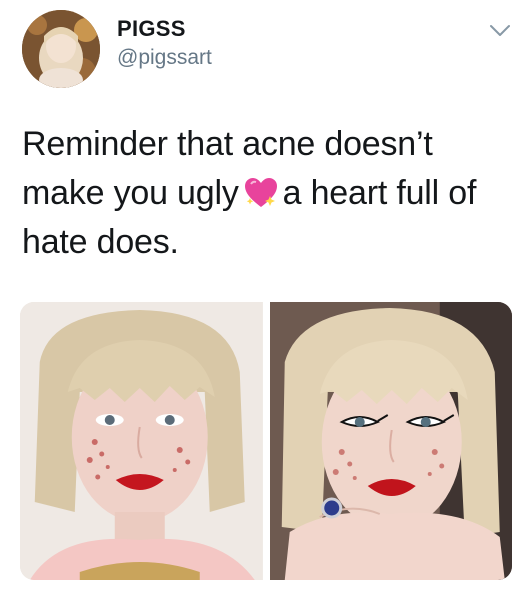 This screenshot has width=527, height=589. I want to click on avatar-image, so click(61, 49).